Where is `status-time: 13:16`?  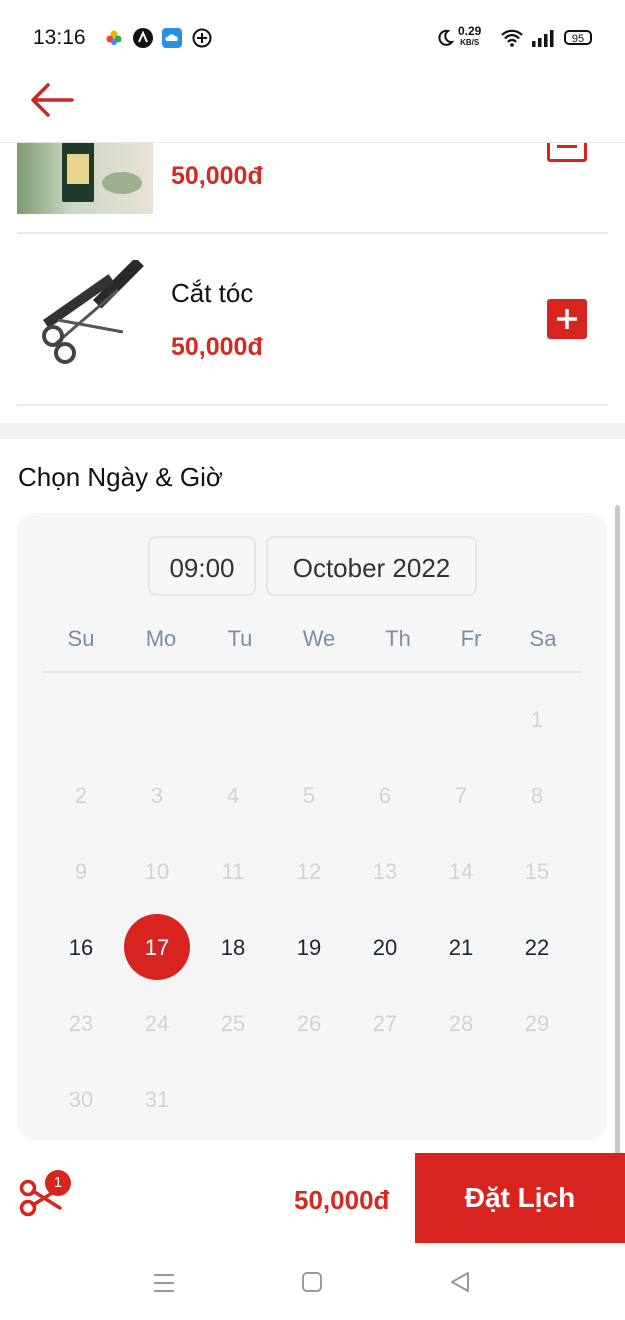
status-time: 13:16 is located at coordinates (59, 37).